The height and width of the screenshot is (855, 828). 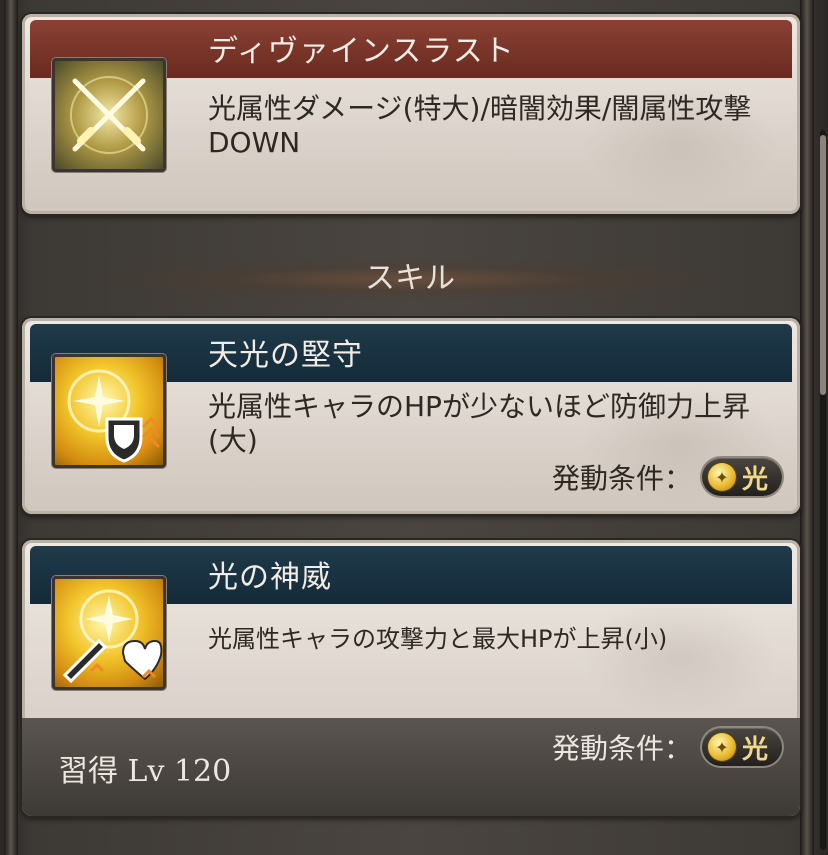 I want to click on ability-title: ディヴァインスラスト, so click(x=361, y=51).